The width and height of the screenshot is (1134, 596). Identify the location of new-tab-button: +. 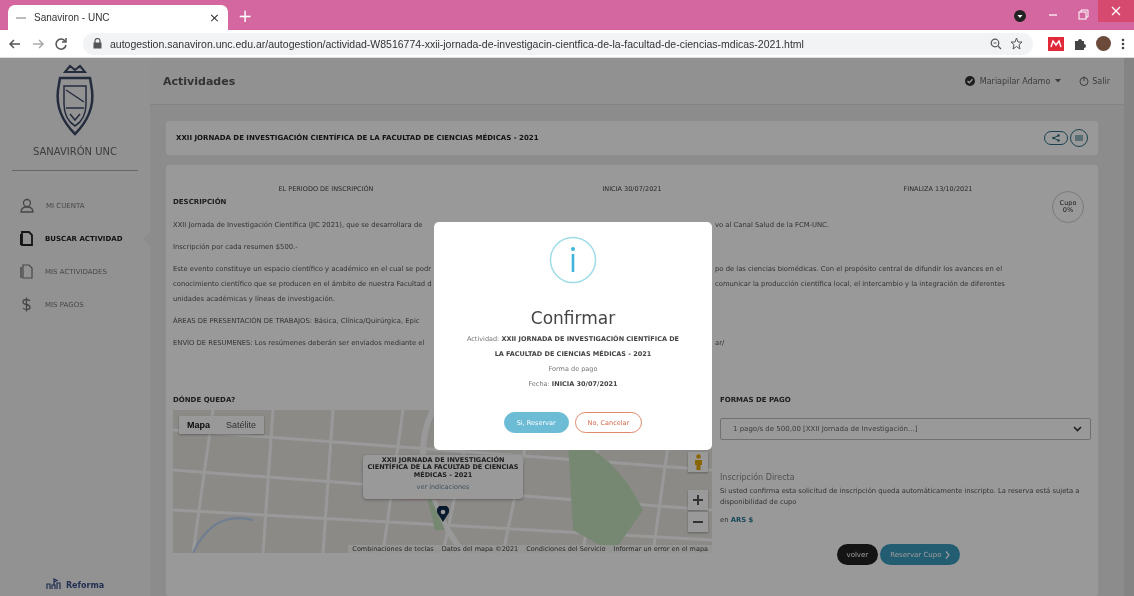
(245, 16).